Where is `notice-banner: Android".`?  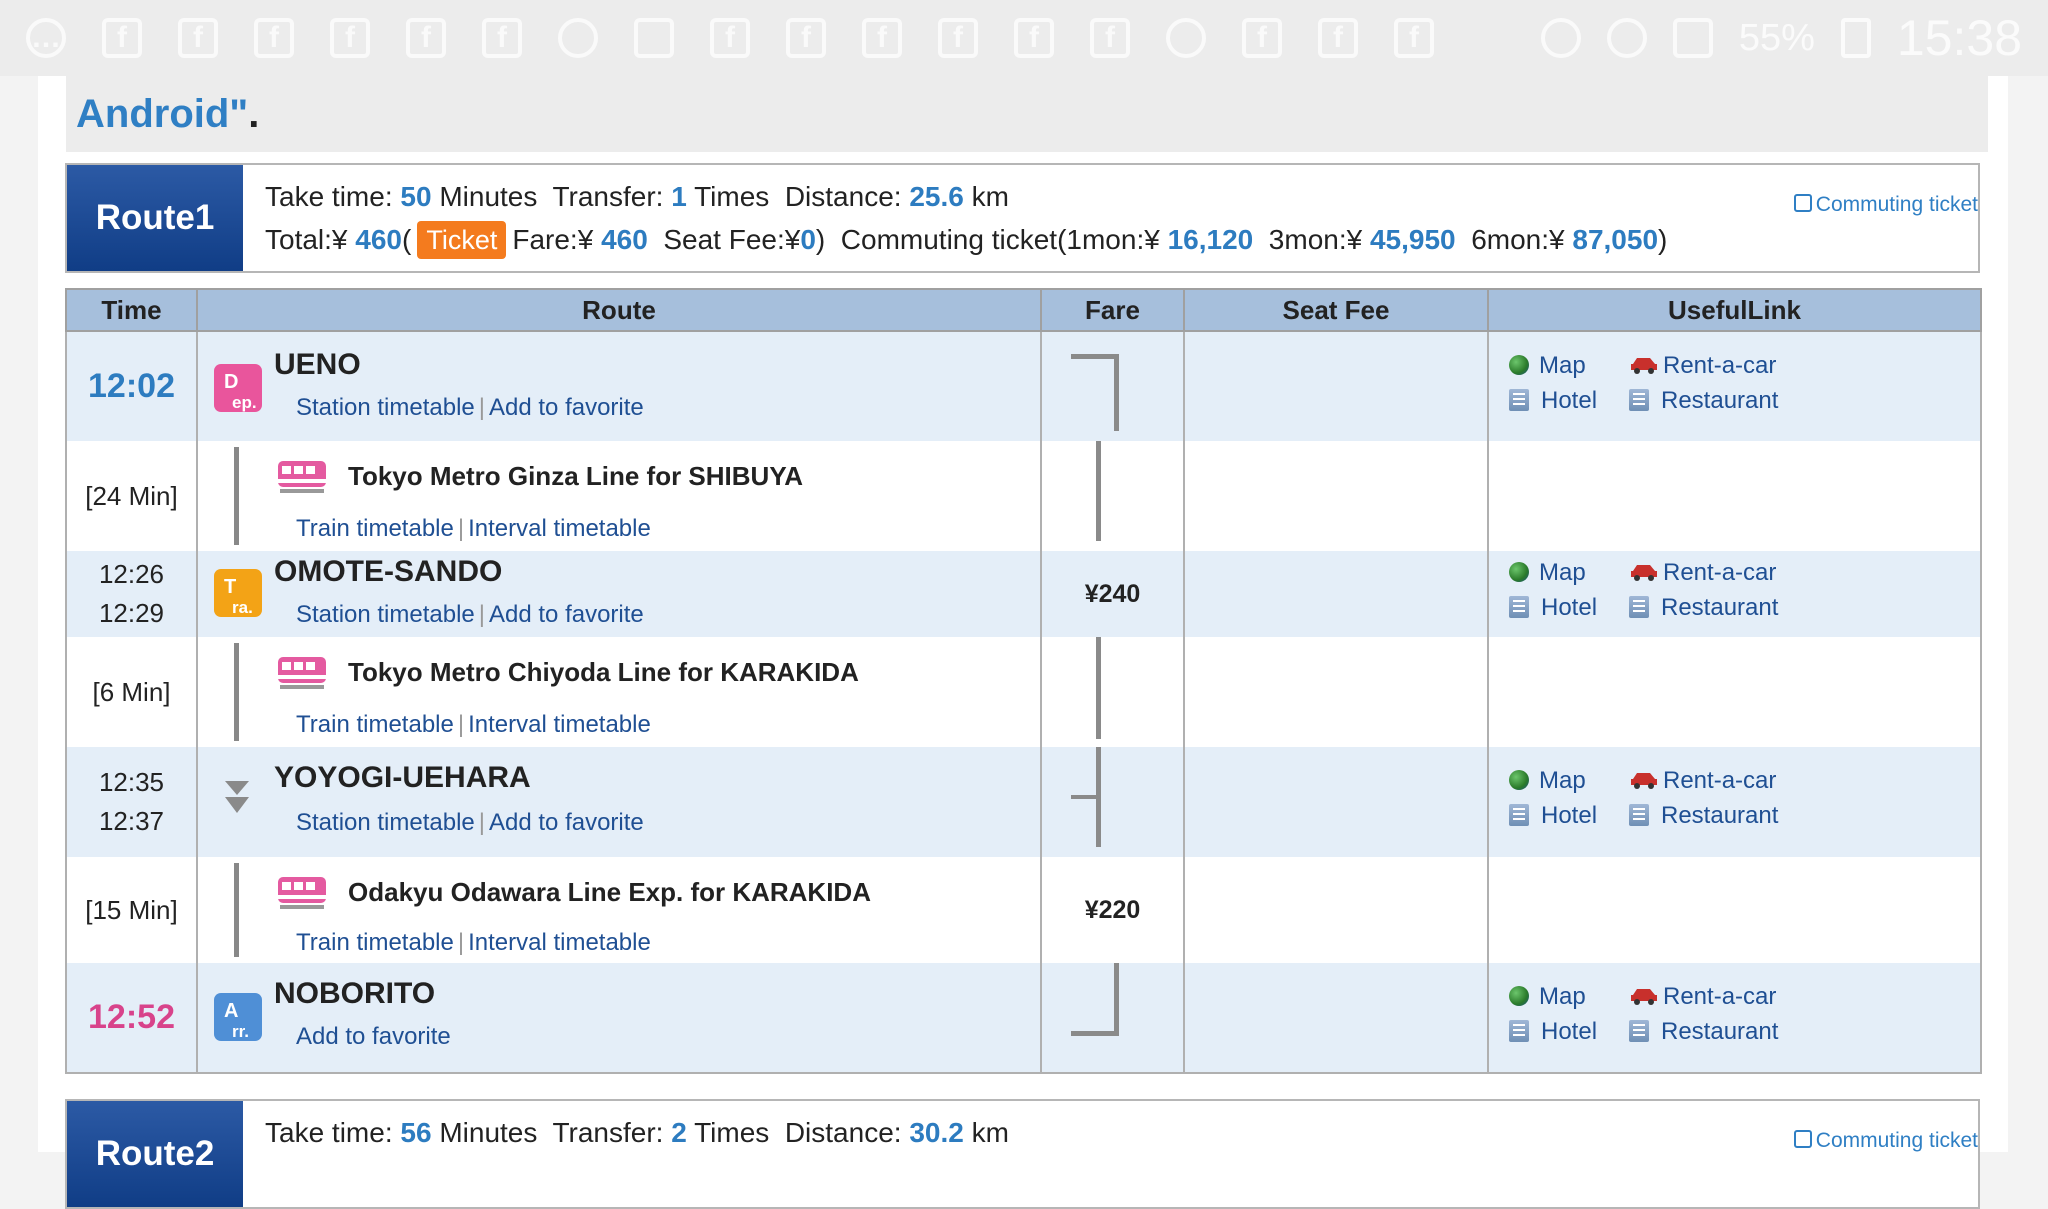
notice-banner: Android". is located at coordinates (1027, 114).